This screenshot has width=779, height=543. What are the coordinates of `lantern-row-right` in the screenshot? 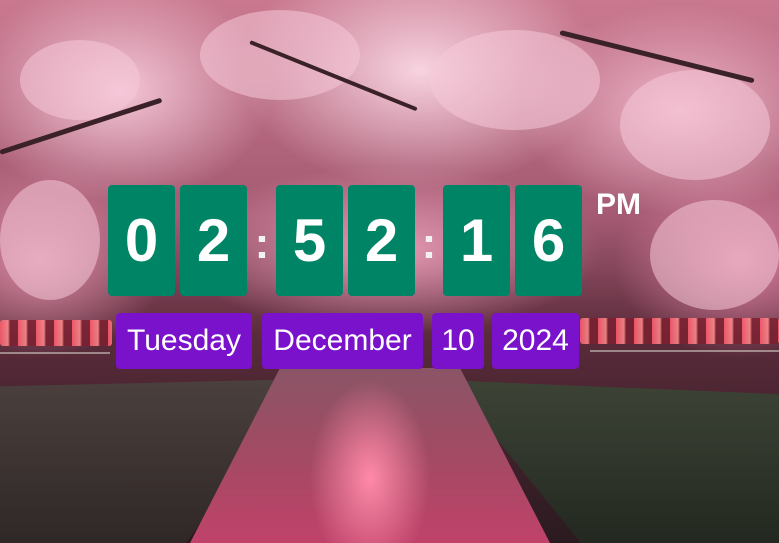 It's located at (679, 331).